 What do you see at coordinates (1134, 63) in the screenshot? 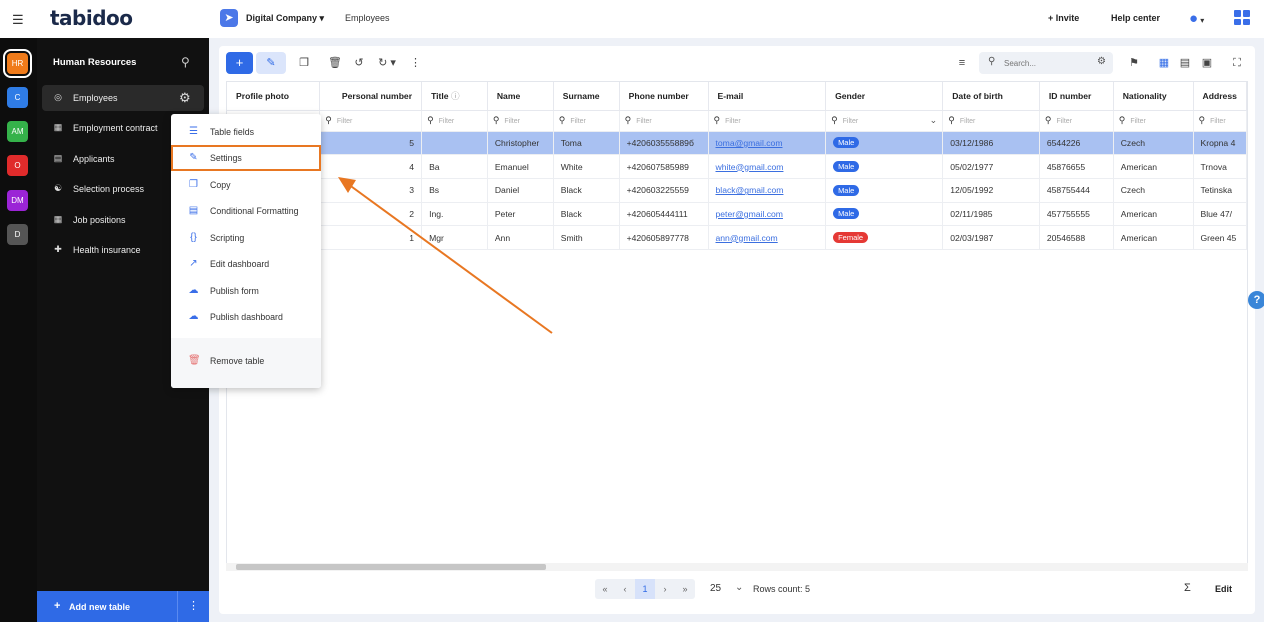
I see `tag-icon: ⚑` at bounding box center [1134, 63].